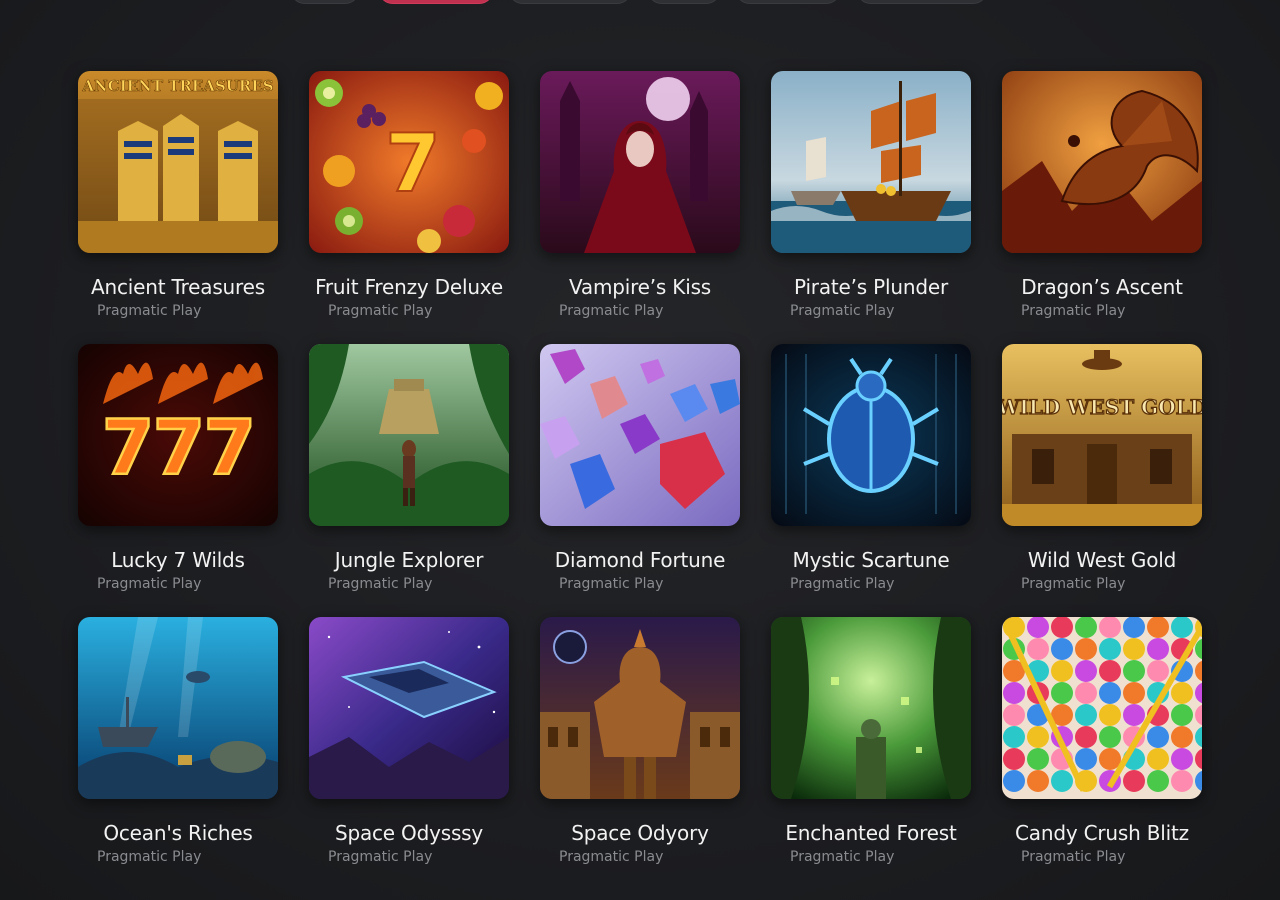  Describe the element at coordinates (178, 162) in the screenshot. I see `game-thumbnail: ANCIENT TREASURES` at that location.